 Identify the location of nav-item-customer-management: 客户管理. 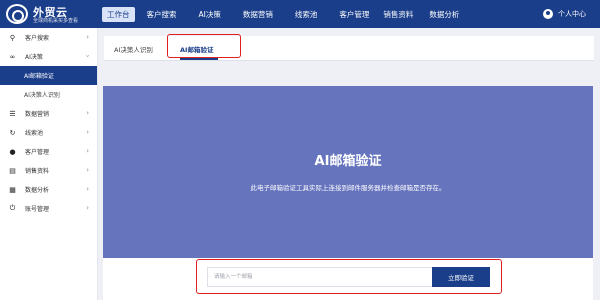
(354, 14).